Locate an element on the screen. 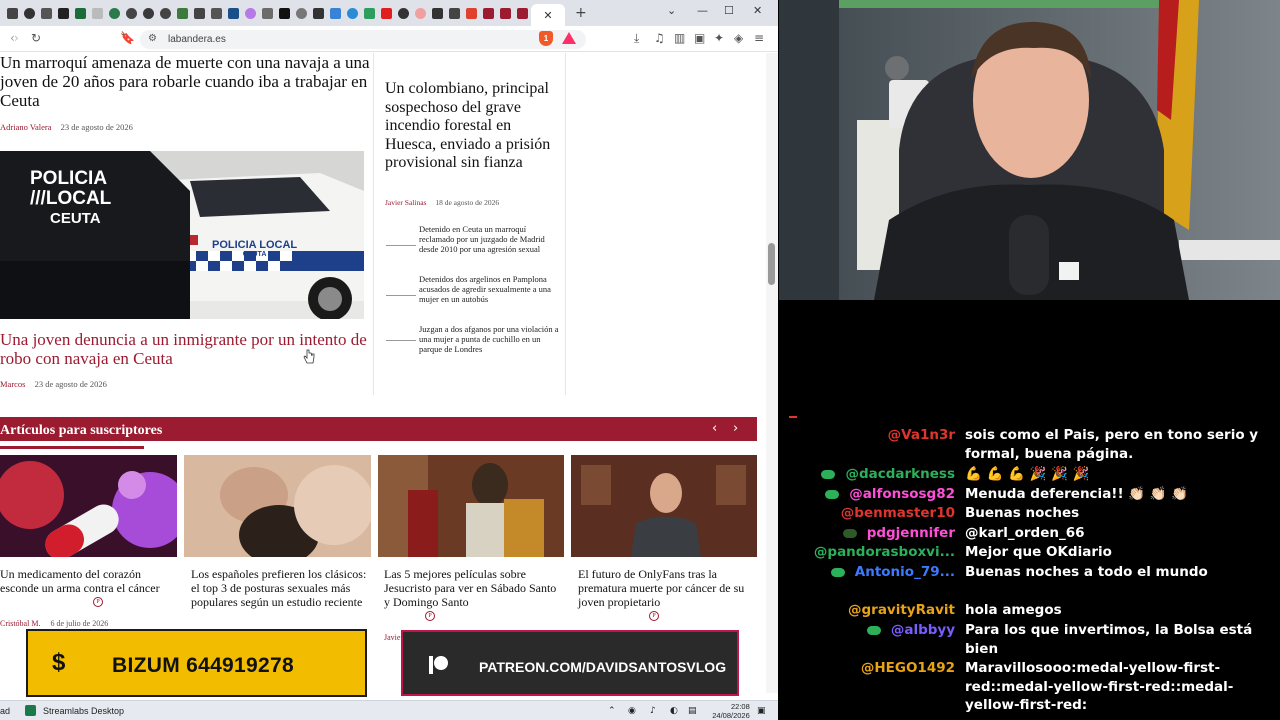  media-icon: ♫ is located at coordinates (659, 38).